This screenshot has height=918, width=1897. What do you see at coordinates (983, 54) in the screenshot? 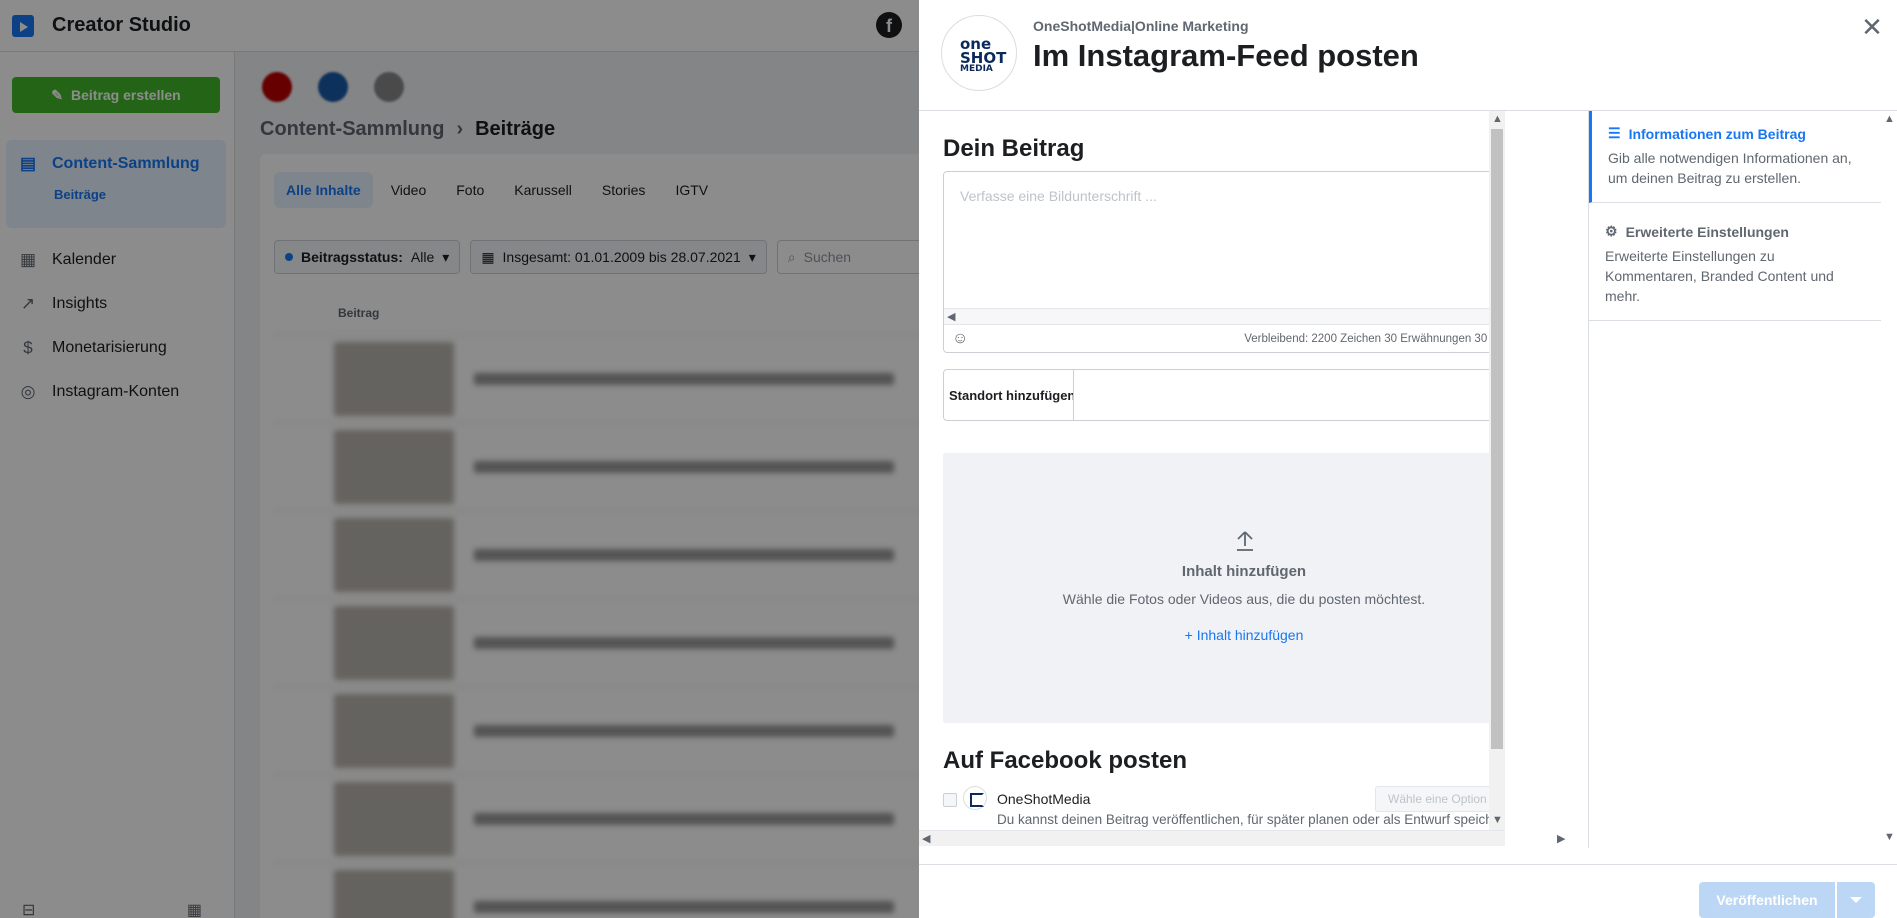
I see `oneshotmedia-logo-icon: one SHOT MEDIA` at bounding box center [983, 54].